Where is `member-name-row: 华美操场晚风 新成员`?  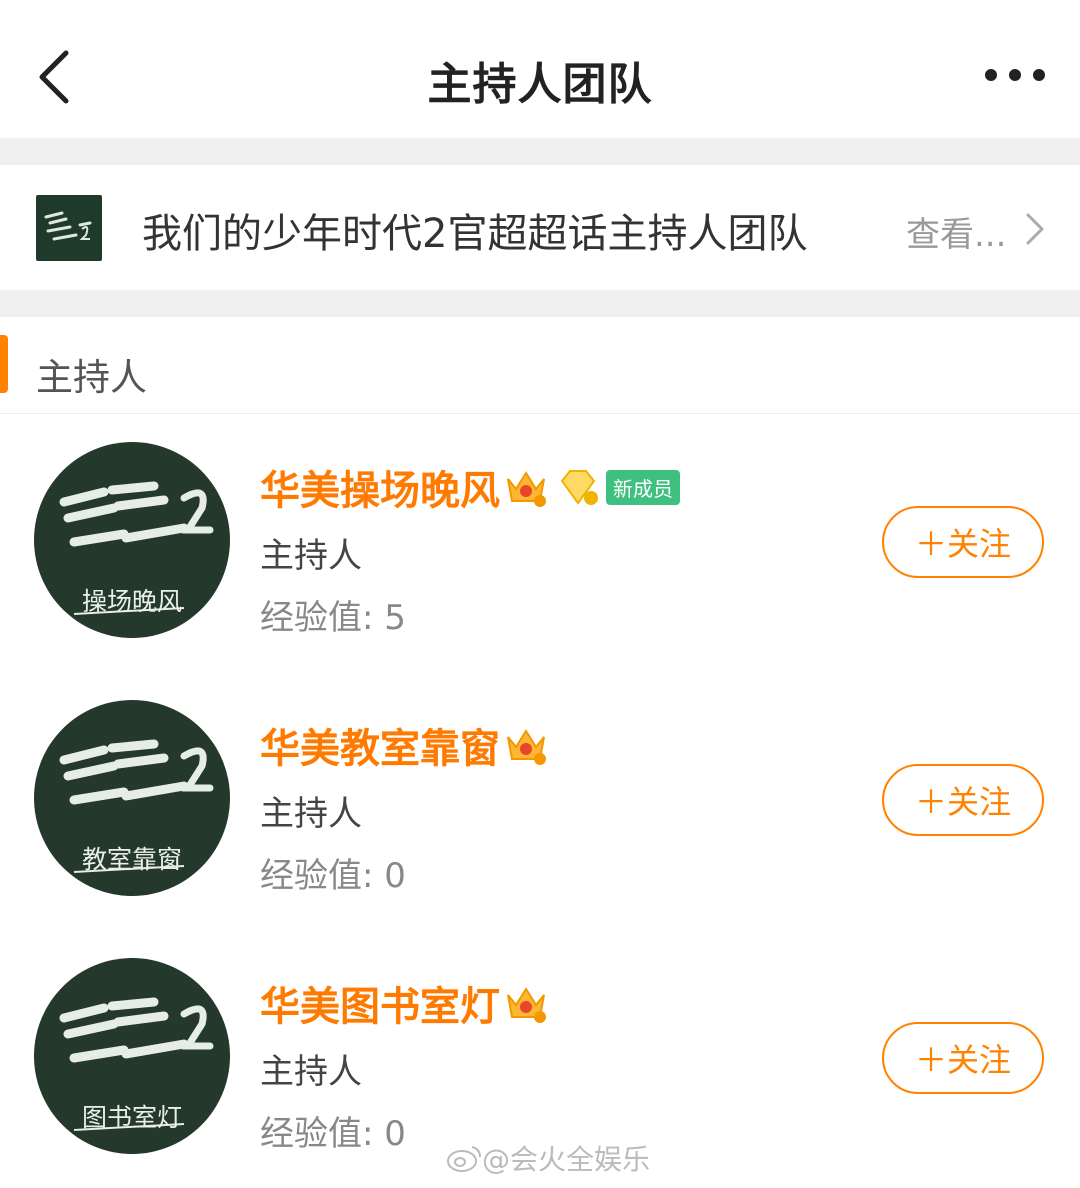 member-name-row: 华美操场晚风 新成员 is located at coordinates (470, 487).